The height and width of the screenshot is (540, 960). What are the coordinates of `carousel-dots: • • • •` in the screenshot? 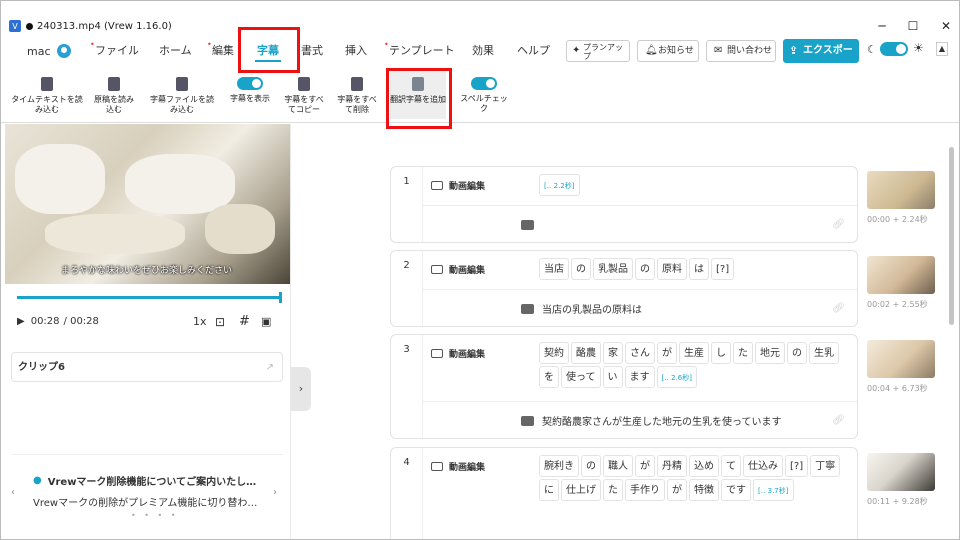 It's located at (155, 515).